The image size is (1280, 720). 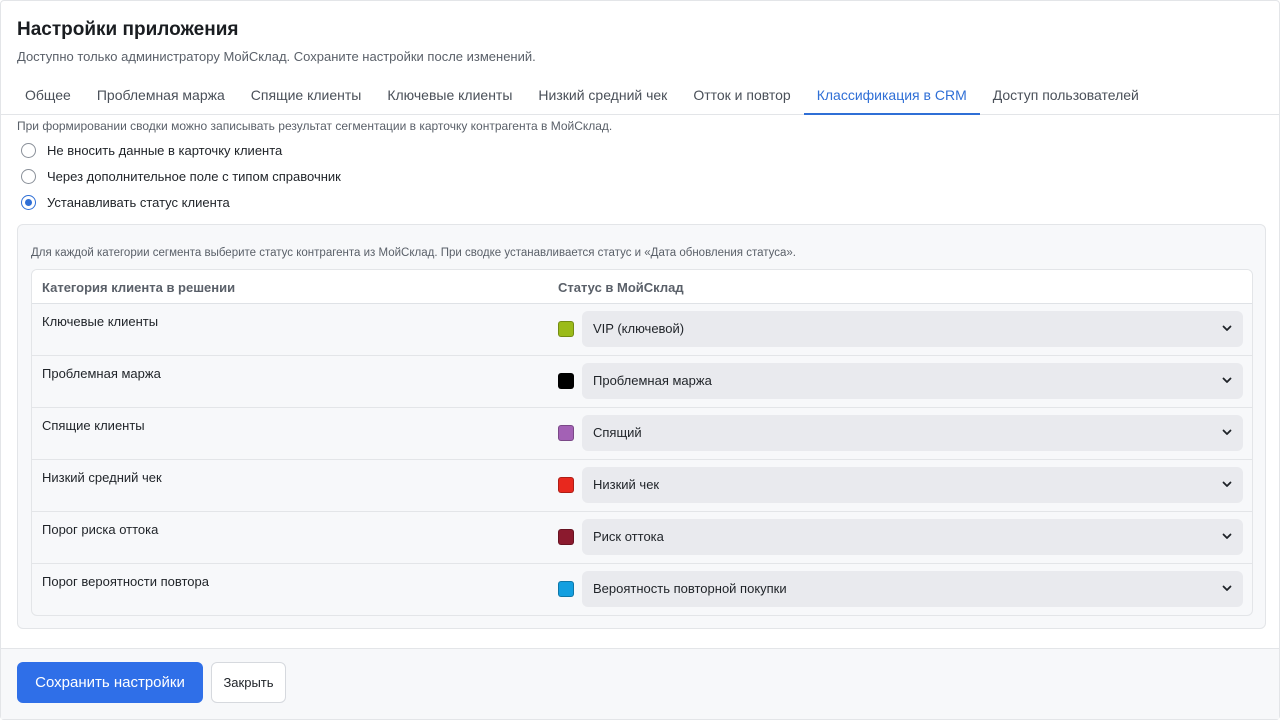 What do you see at coordinates (1066, 96) in the screenshot?
I see `tab-user-access: Доступ пользователей` at bounding box center [1066, 96].